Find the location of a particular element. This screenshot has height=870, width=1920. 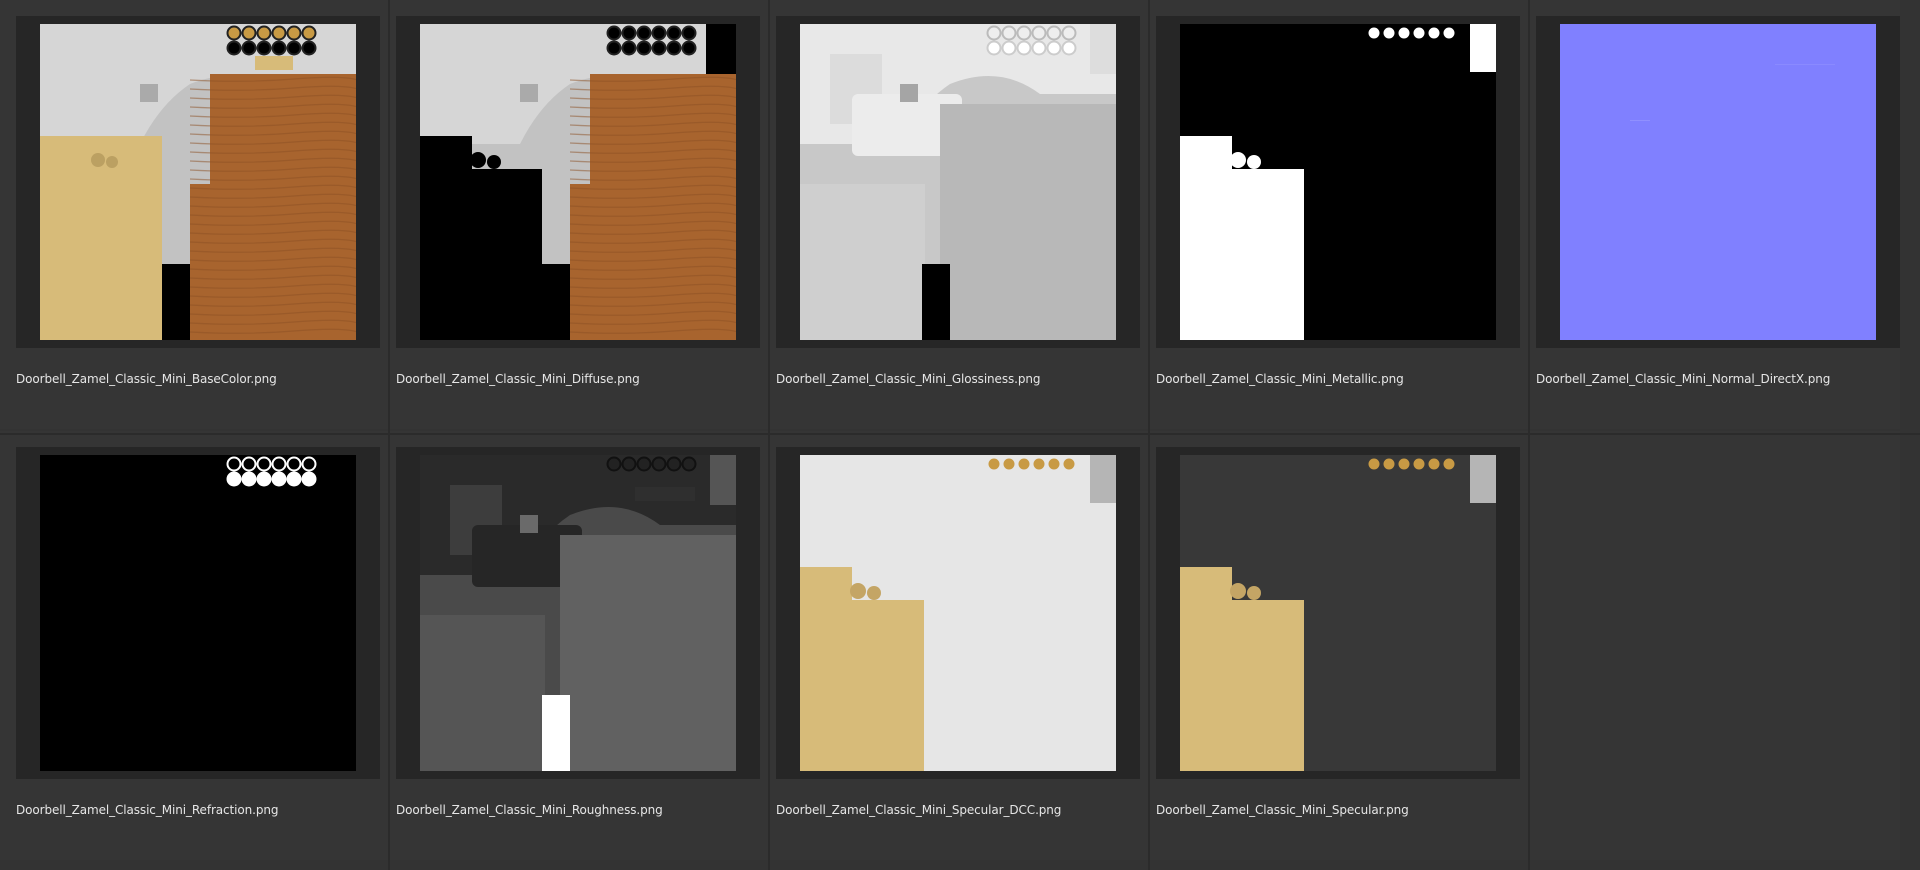

file-tile: Doorbell_Zamel_Classic_Mini_Diffuse.png is located at coordinates (570, 214).